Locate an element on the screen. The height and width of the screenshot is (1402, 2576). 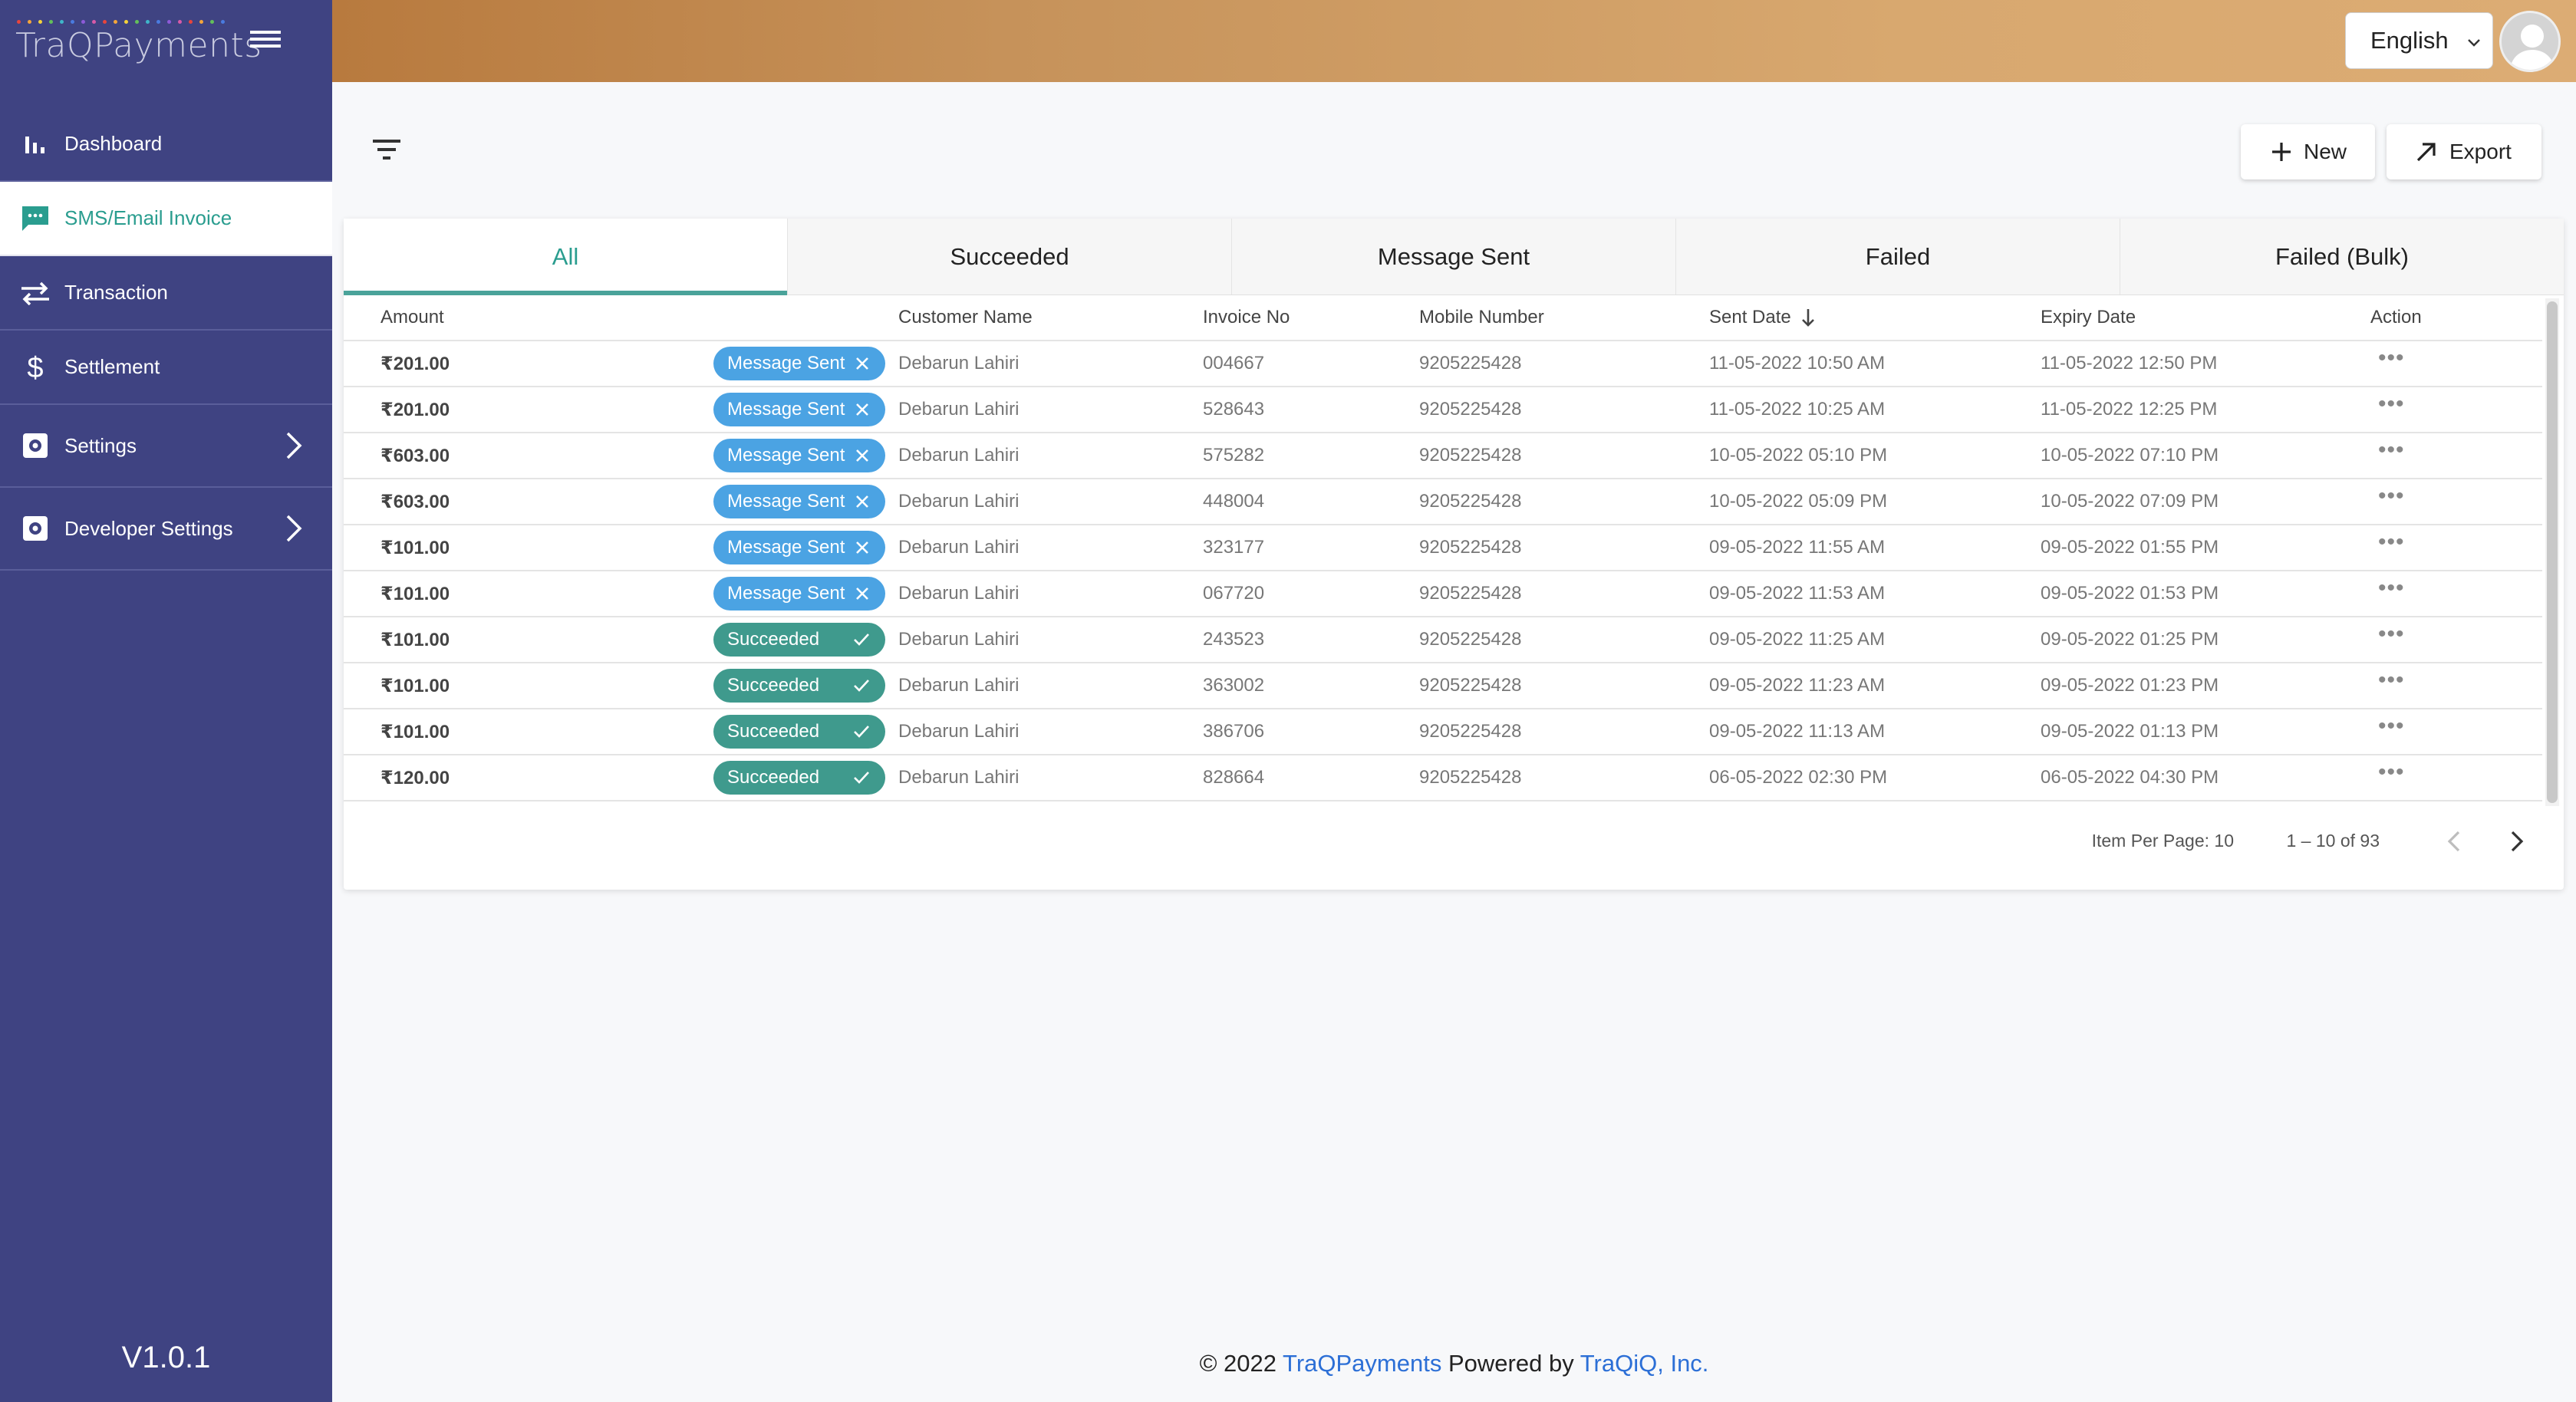
tab-failed-bulk: Failed (Bulk) is located at coordinates (2342, 257).